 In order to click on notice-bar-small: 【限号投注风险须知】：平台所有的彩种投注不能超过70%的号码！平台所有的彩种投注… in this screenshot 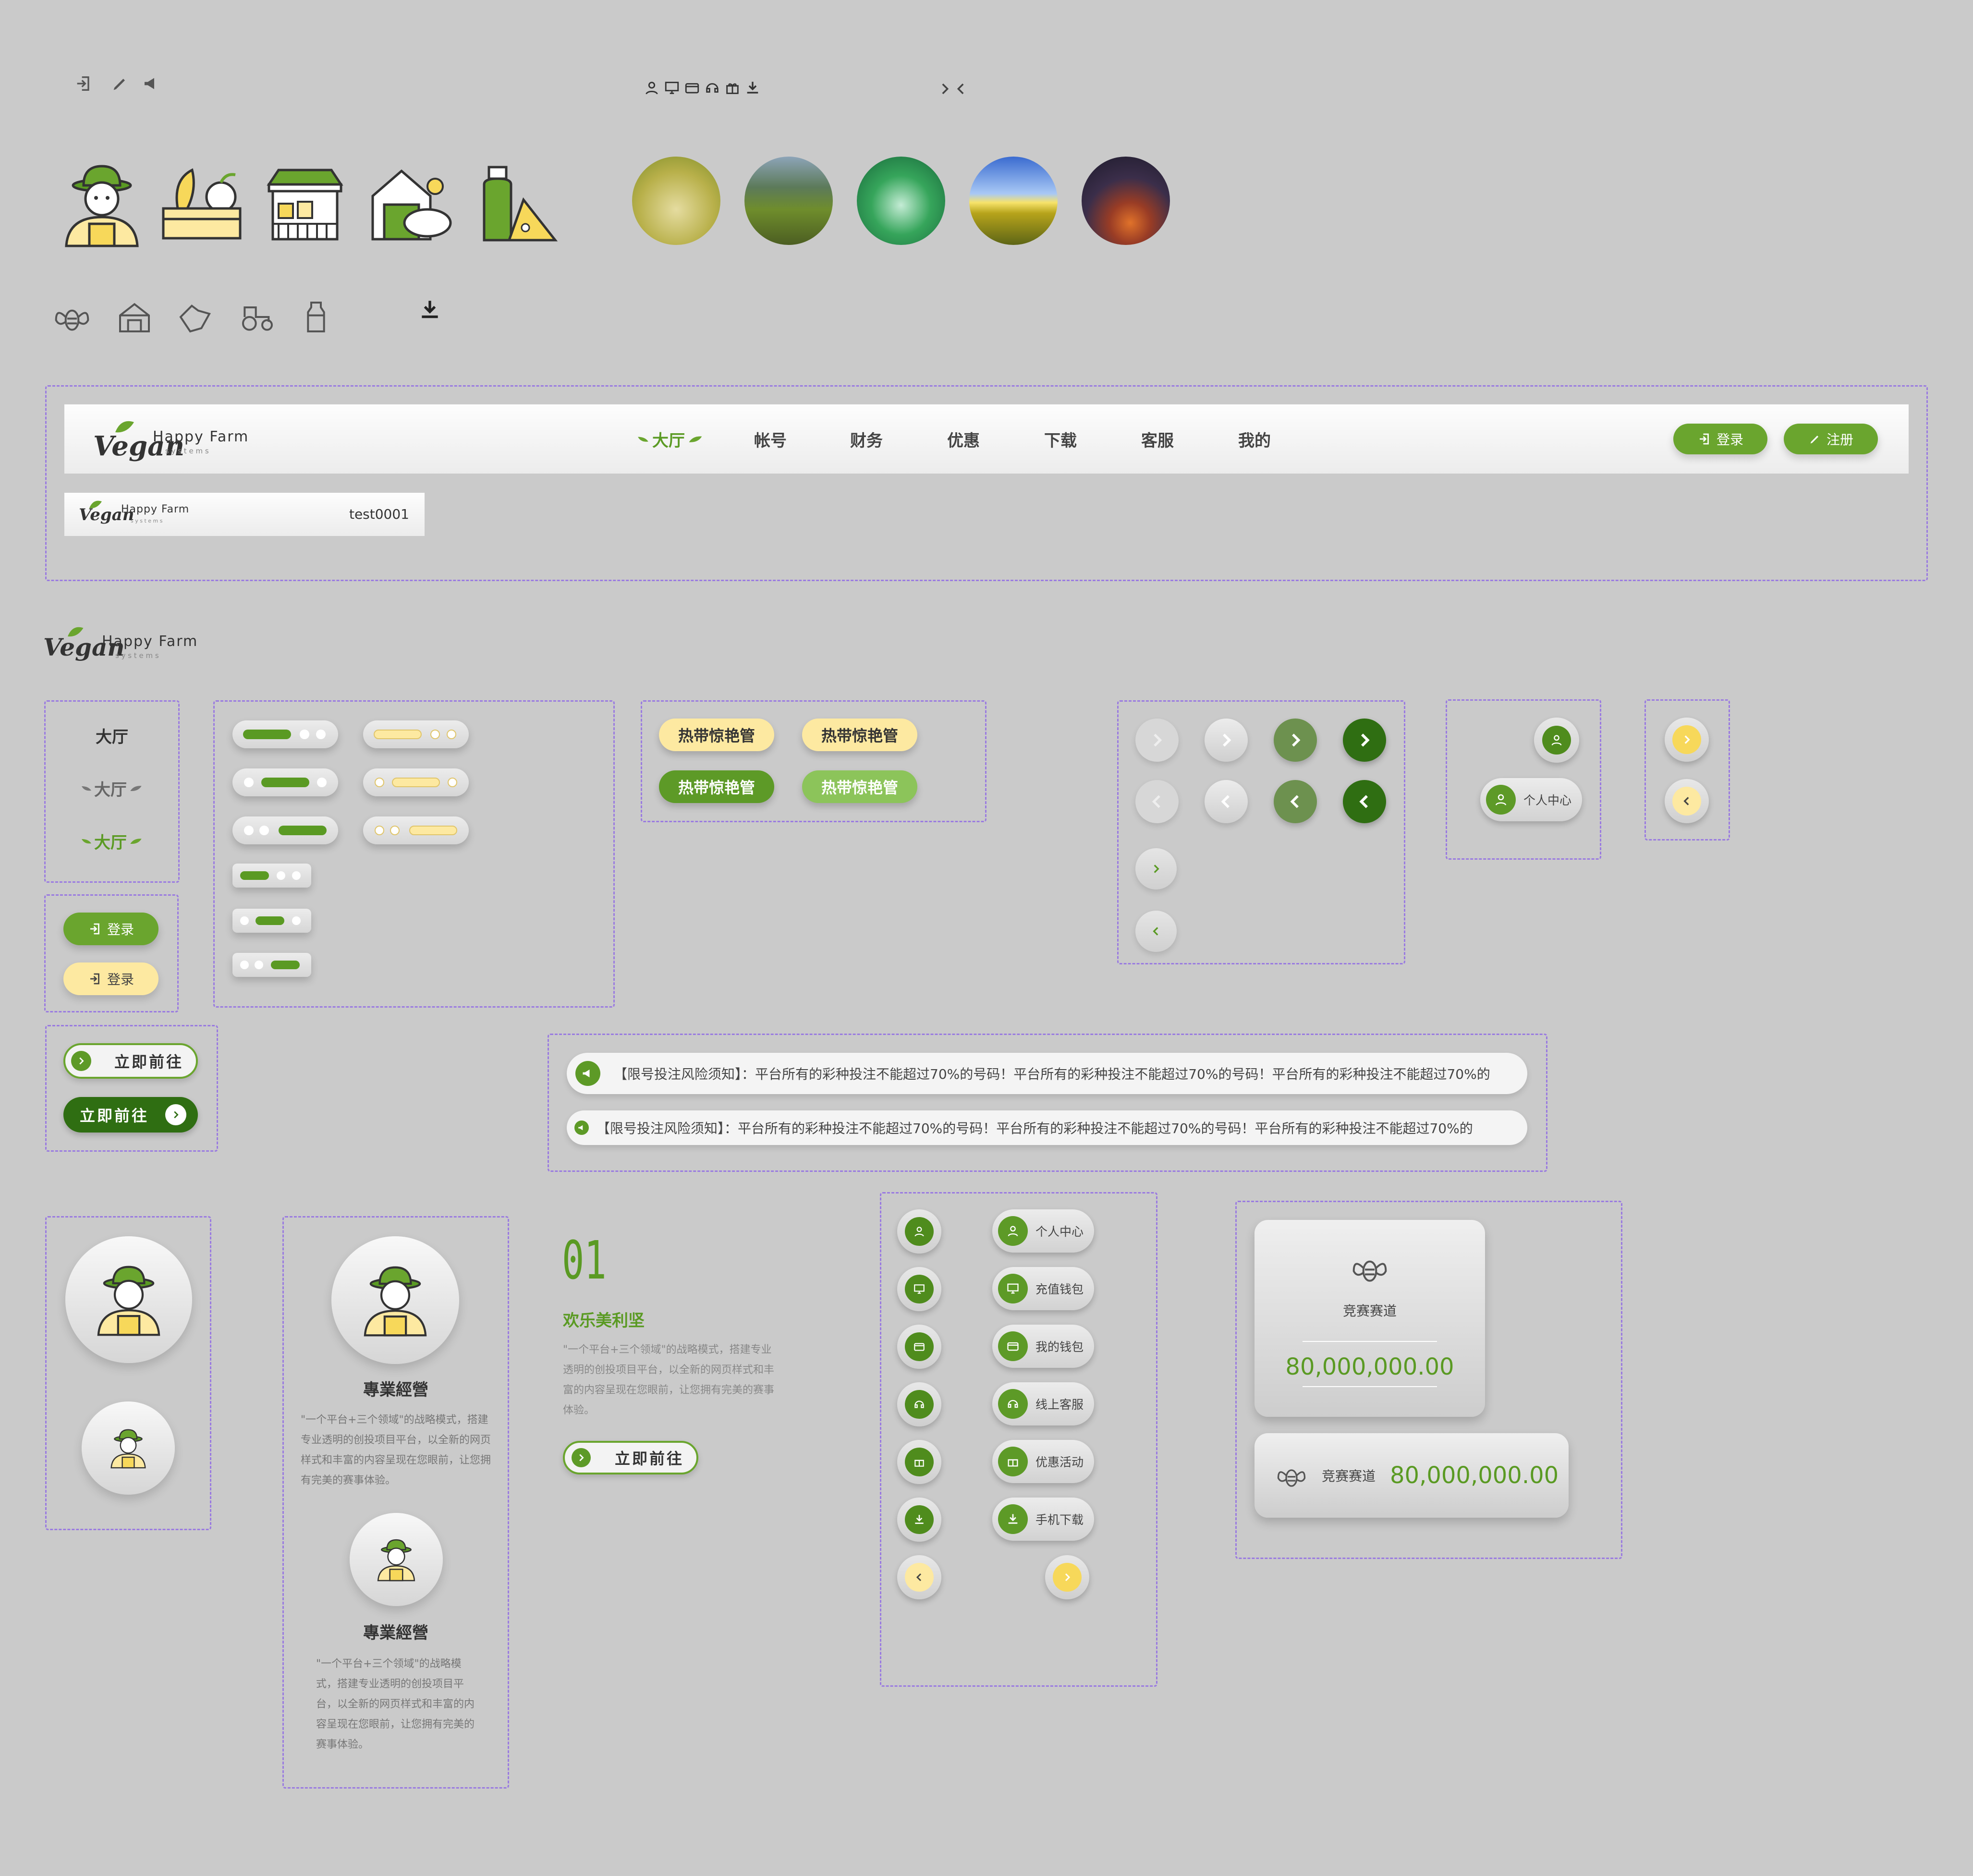, I will do `click(1047, 1127)`.